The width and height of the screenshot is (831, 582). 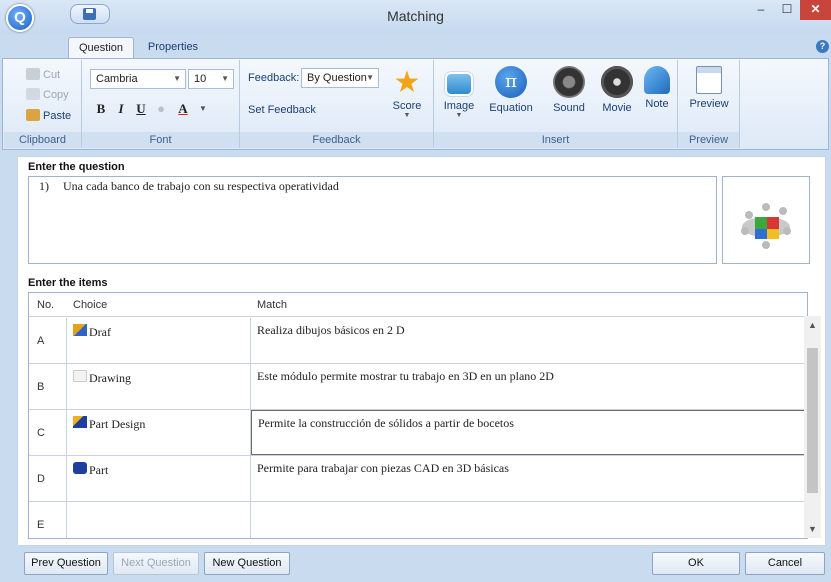 I want to click on scroll-up-icon: ▲, so click(x=812, y=325).